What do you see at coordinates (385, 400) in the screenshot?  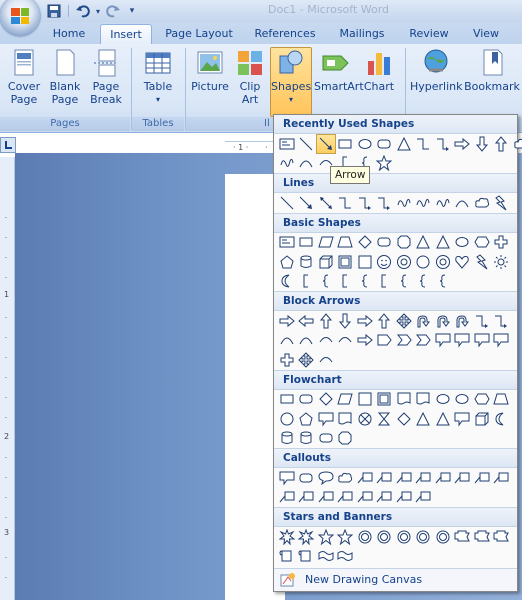 I see `frame-shape-icon` at bounding box center [385, 400].